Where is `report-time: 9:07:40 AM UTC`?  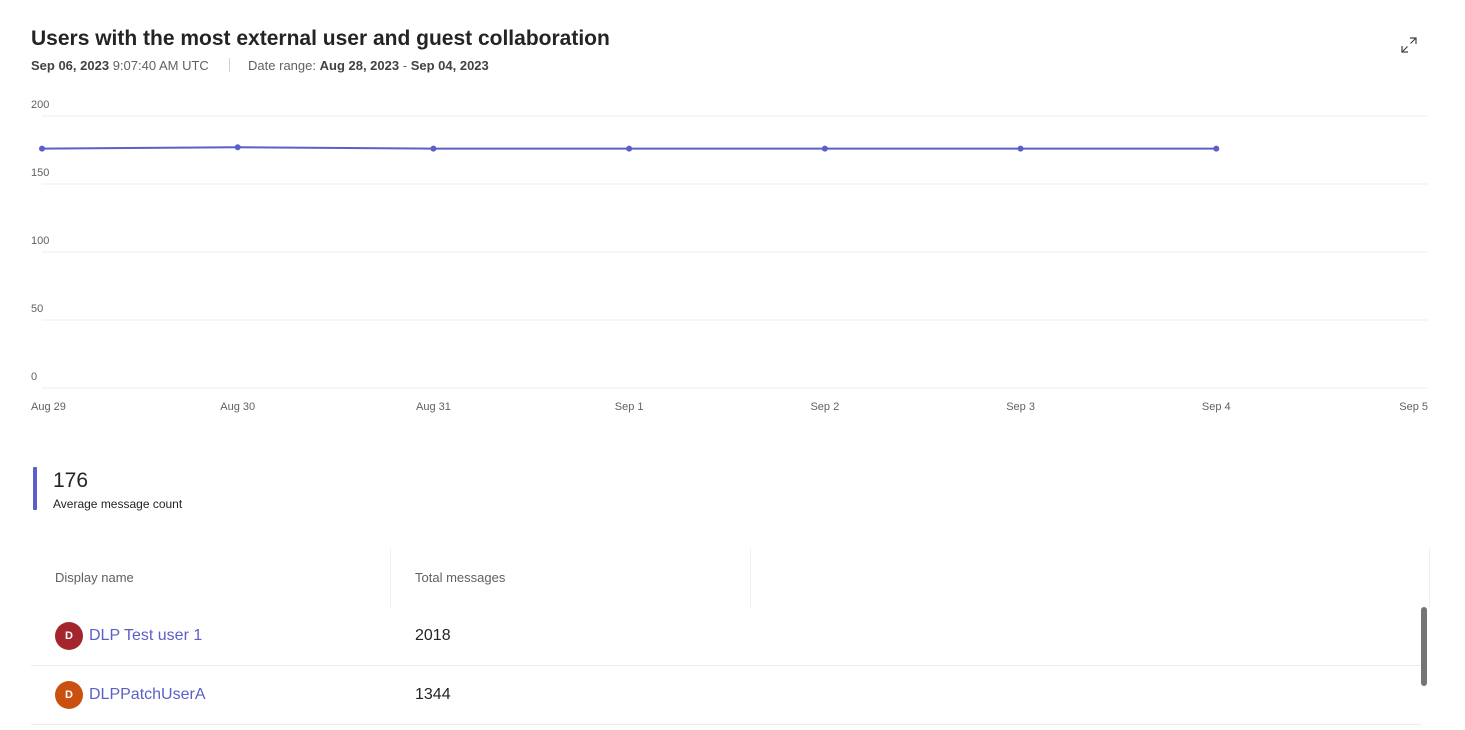 report-time: 9:07:40 AM UTC is located at coordinates (160, 65).